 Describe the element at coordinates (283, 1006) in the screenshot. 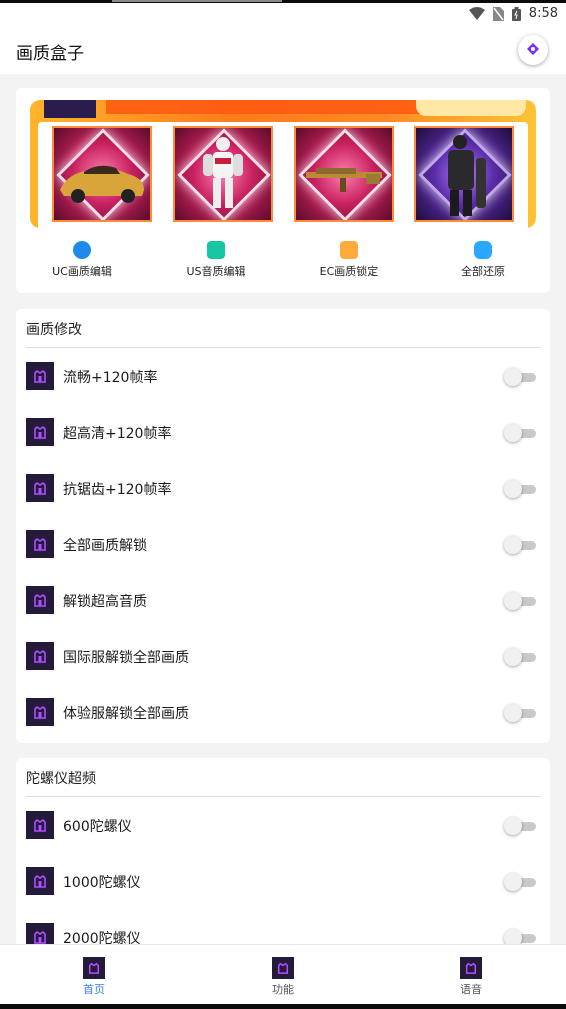

I see `system-bottom-strip` at that location.